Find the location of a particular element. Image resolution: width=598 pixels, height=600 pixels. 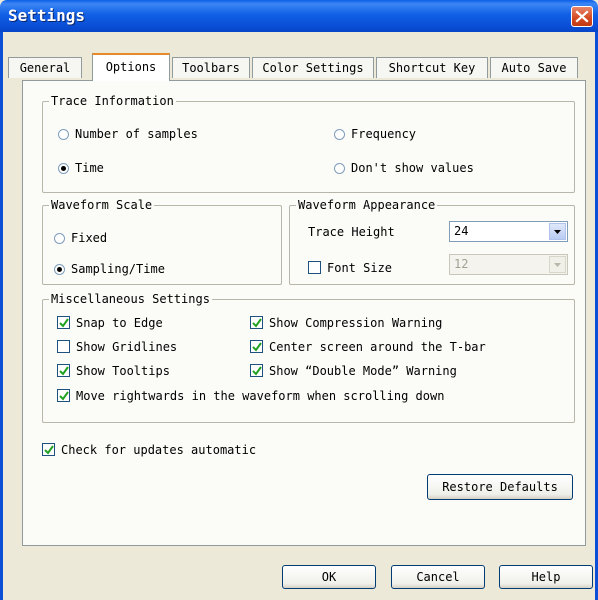

double-mode-warning-checkbox: Show “Double Mode” Warning is located at coordinates (353, 371).